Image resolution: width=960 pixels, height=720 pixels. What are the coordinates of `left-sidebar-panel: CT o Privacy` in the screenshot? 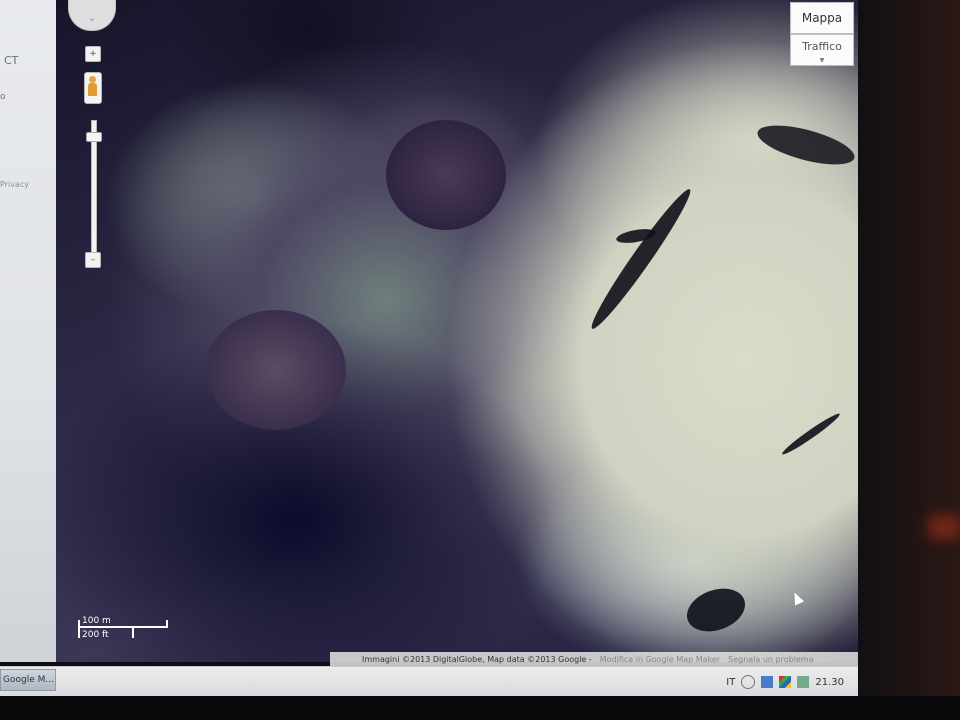 It's located at (28, 331).